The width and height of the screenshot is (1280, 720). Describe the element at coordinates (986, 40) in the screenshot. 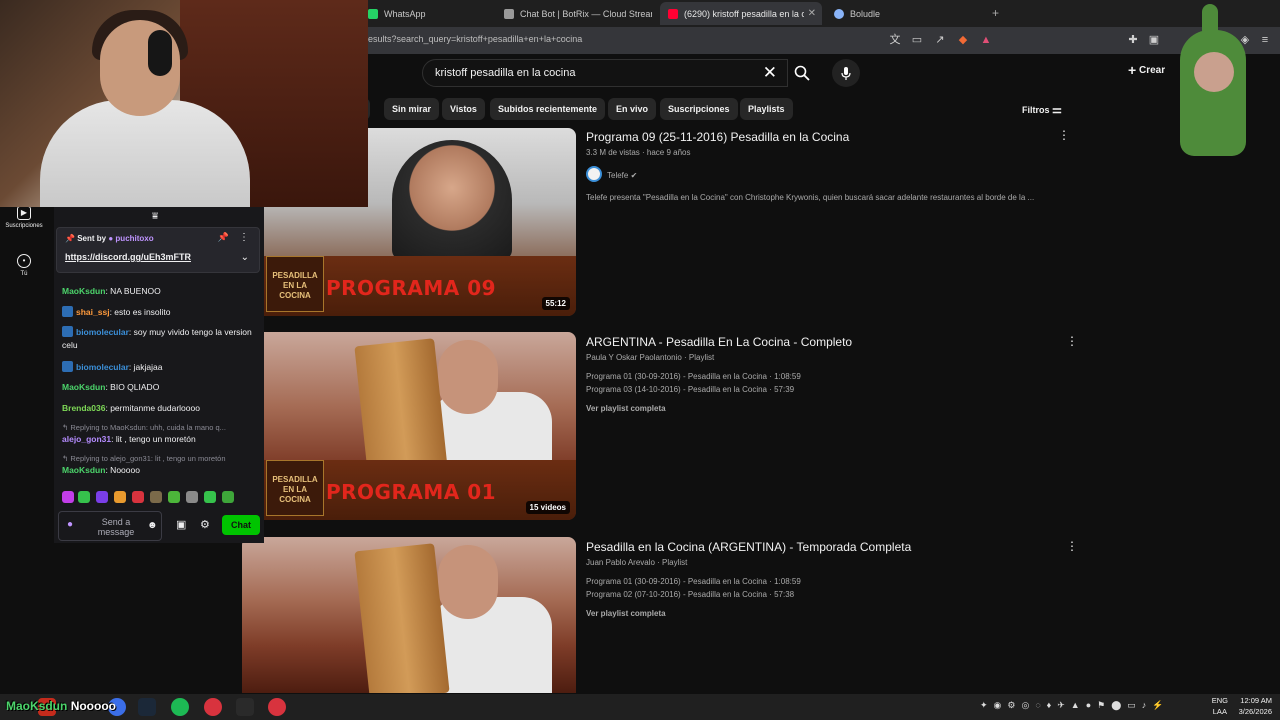

I see `rewards-icon: ▲` at that location.